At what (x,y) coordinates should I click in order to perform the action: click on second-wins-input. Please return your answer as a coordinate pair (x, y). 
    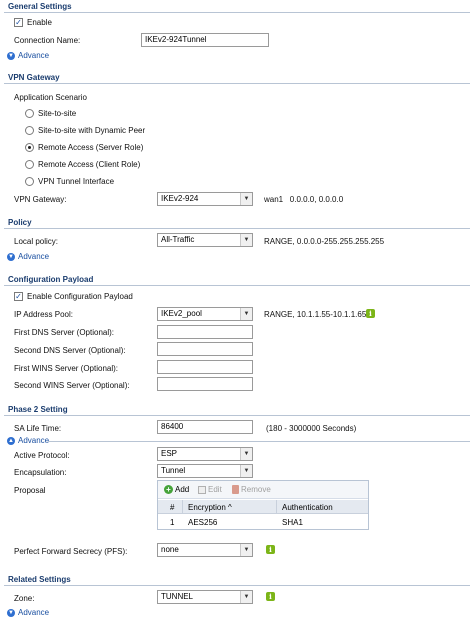
    Looking at the image, I should click on (205, 384).